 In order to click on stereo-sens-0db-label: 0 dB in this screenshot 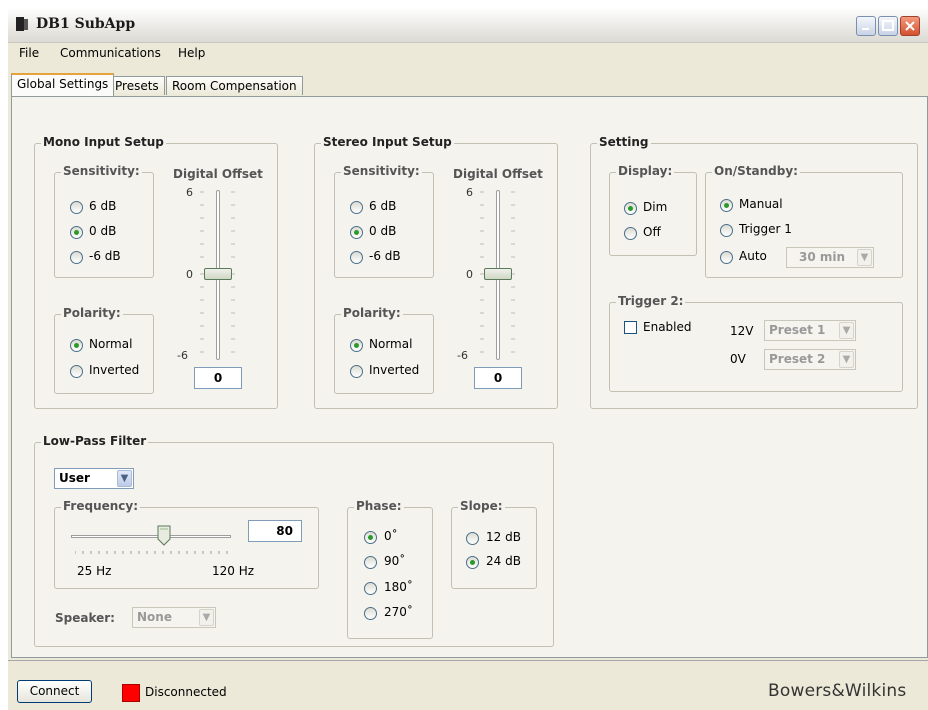, I will do `click(383, 231)`.